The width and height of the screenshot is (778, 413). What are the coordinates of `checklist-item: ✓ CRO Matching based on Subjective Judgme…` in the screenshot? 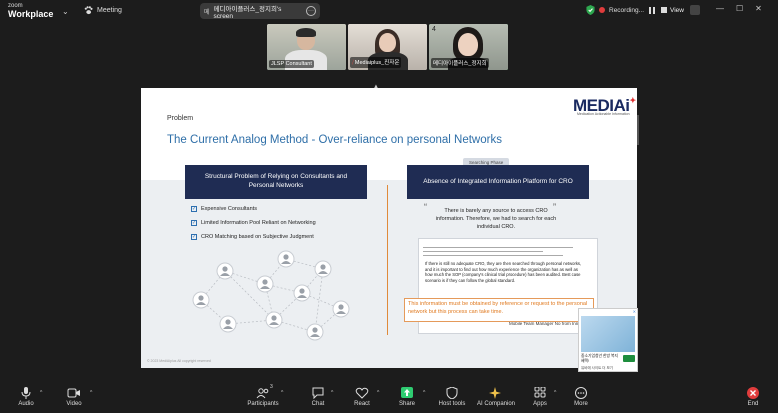 It's located at (253, 237).